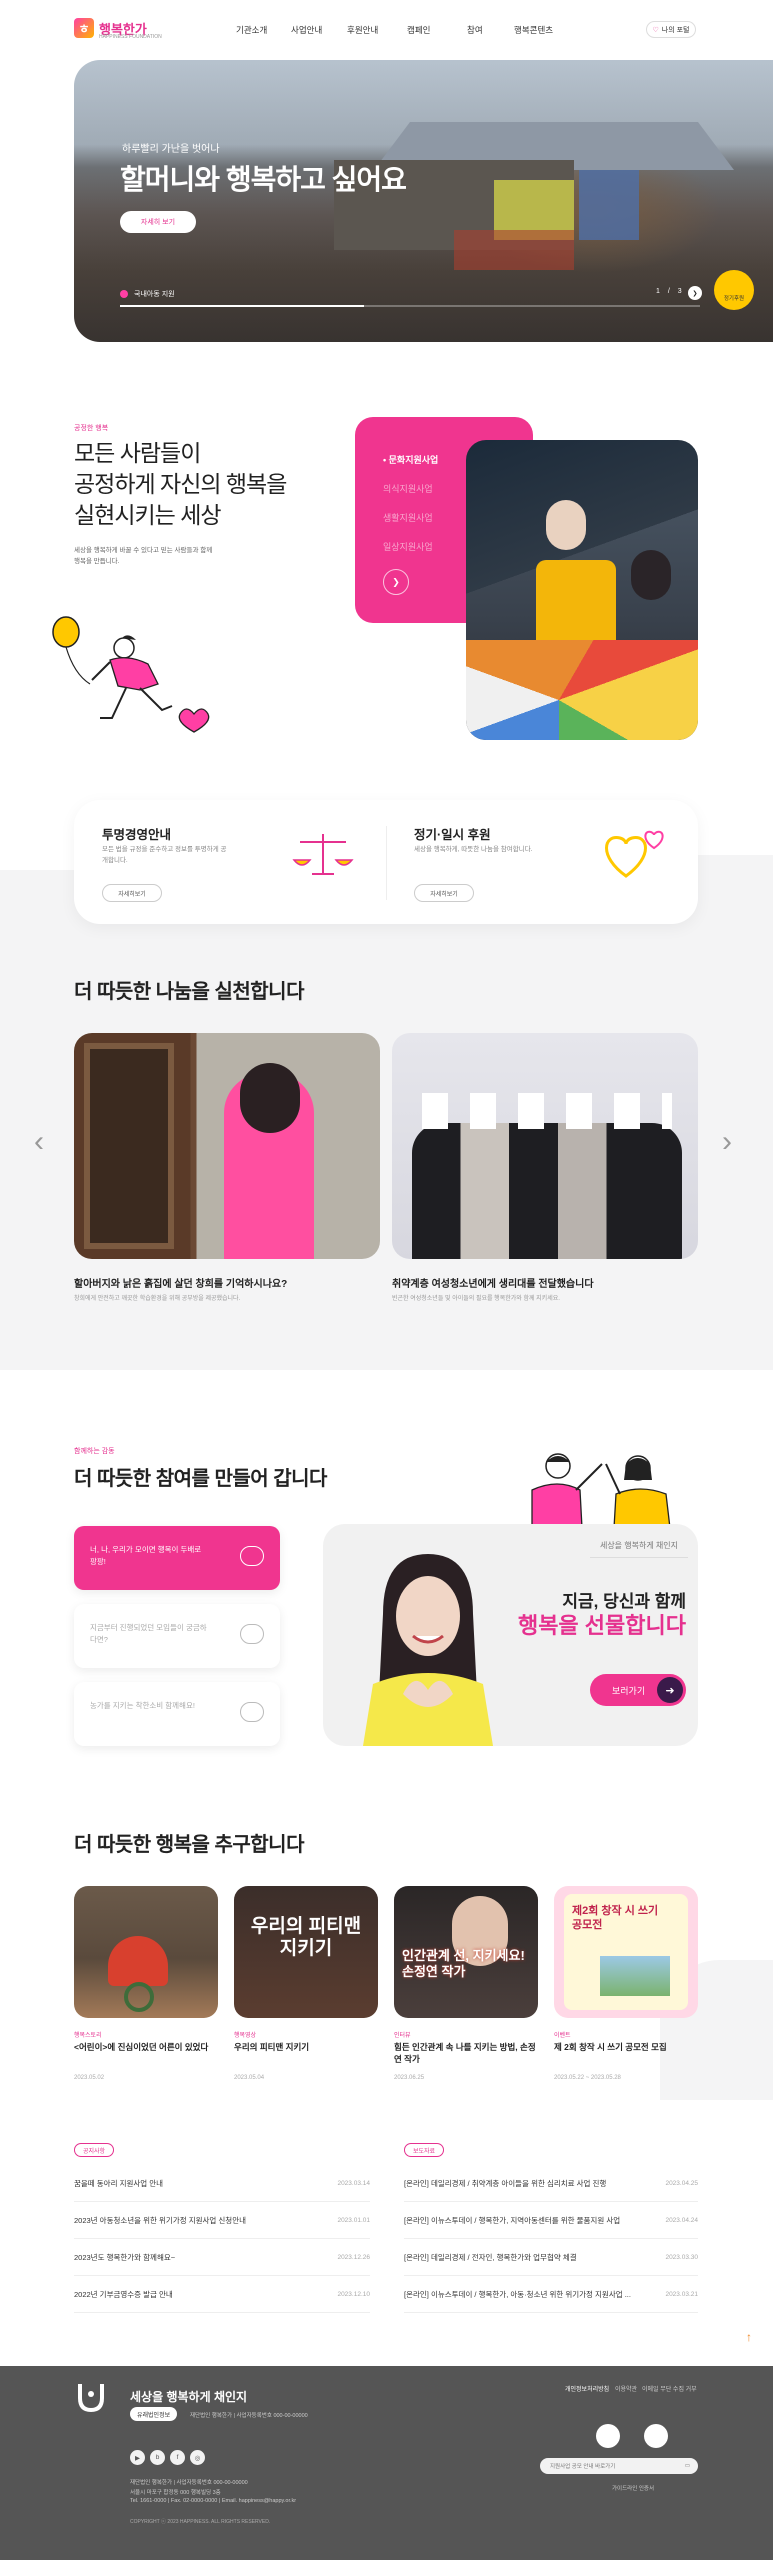 This screenshot has height=2560, width=773. Describe the element at coordinates (177, 1714) in the screenshot. I see `participation-item: 농가를 지키는 착한소비 함께해요!` at that location.